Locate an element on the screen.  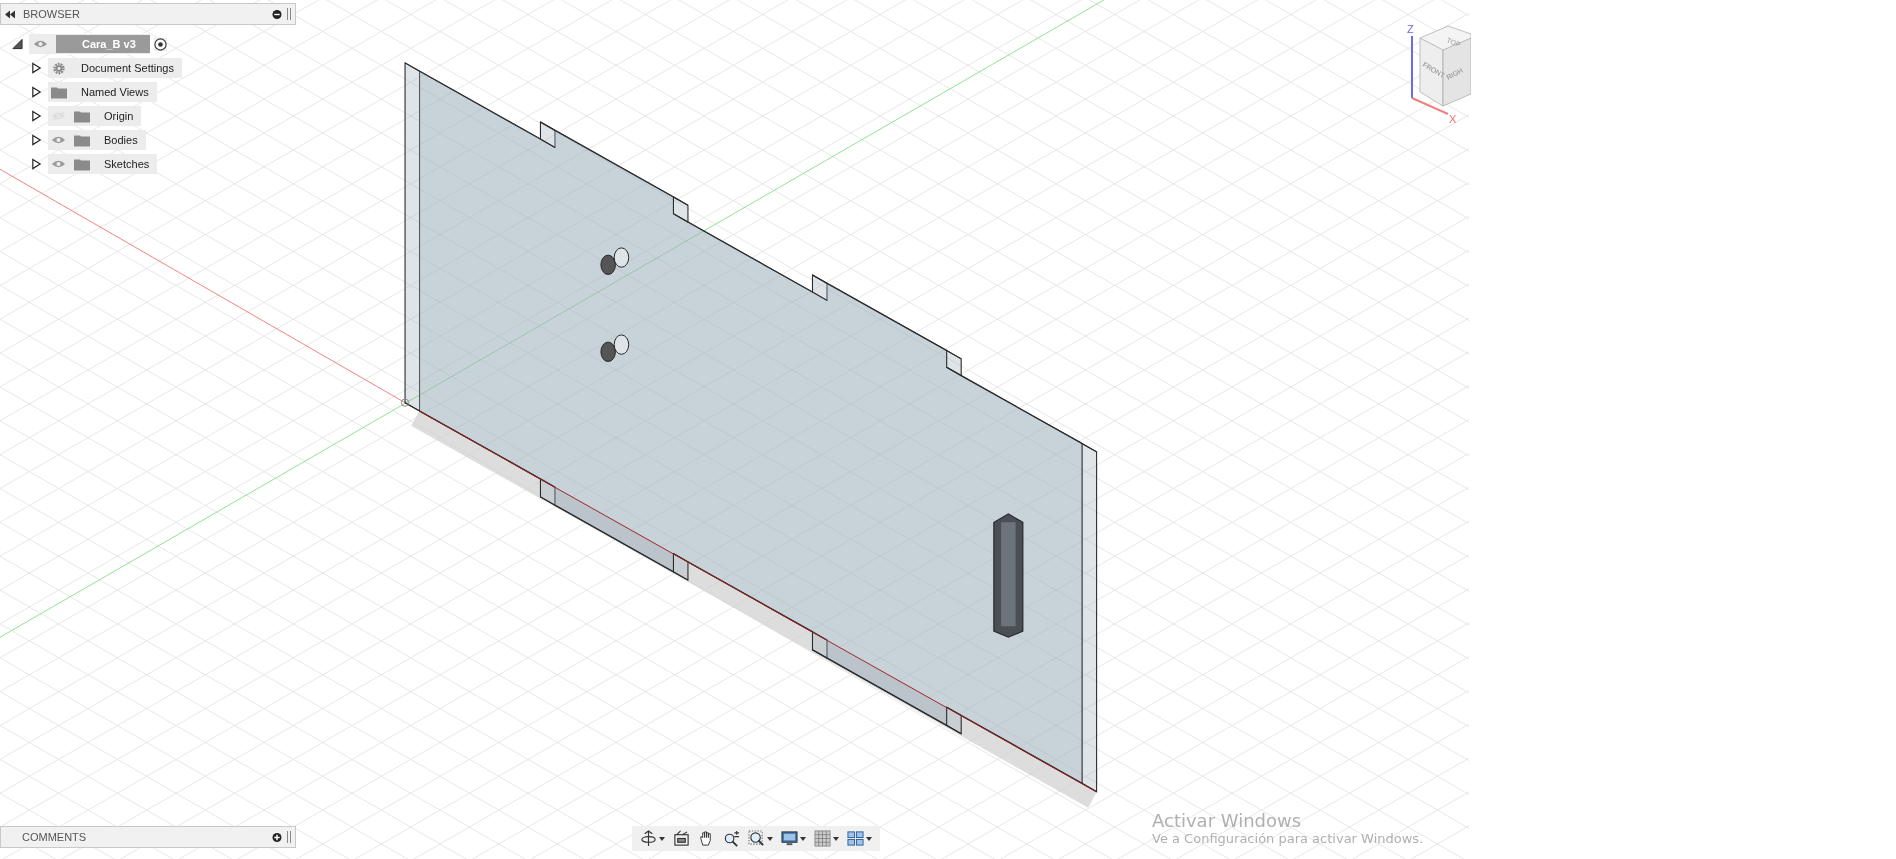
z-axis-line is located at coordinates (1412, 67).